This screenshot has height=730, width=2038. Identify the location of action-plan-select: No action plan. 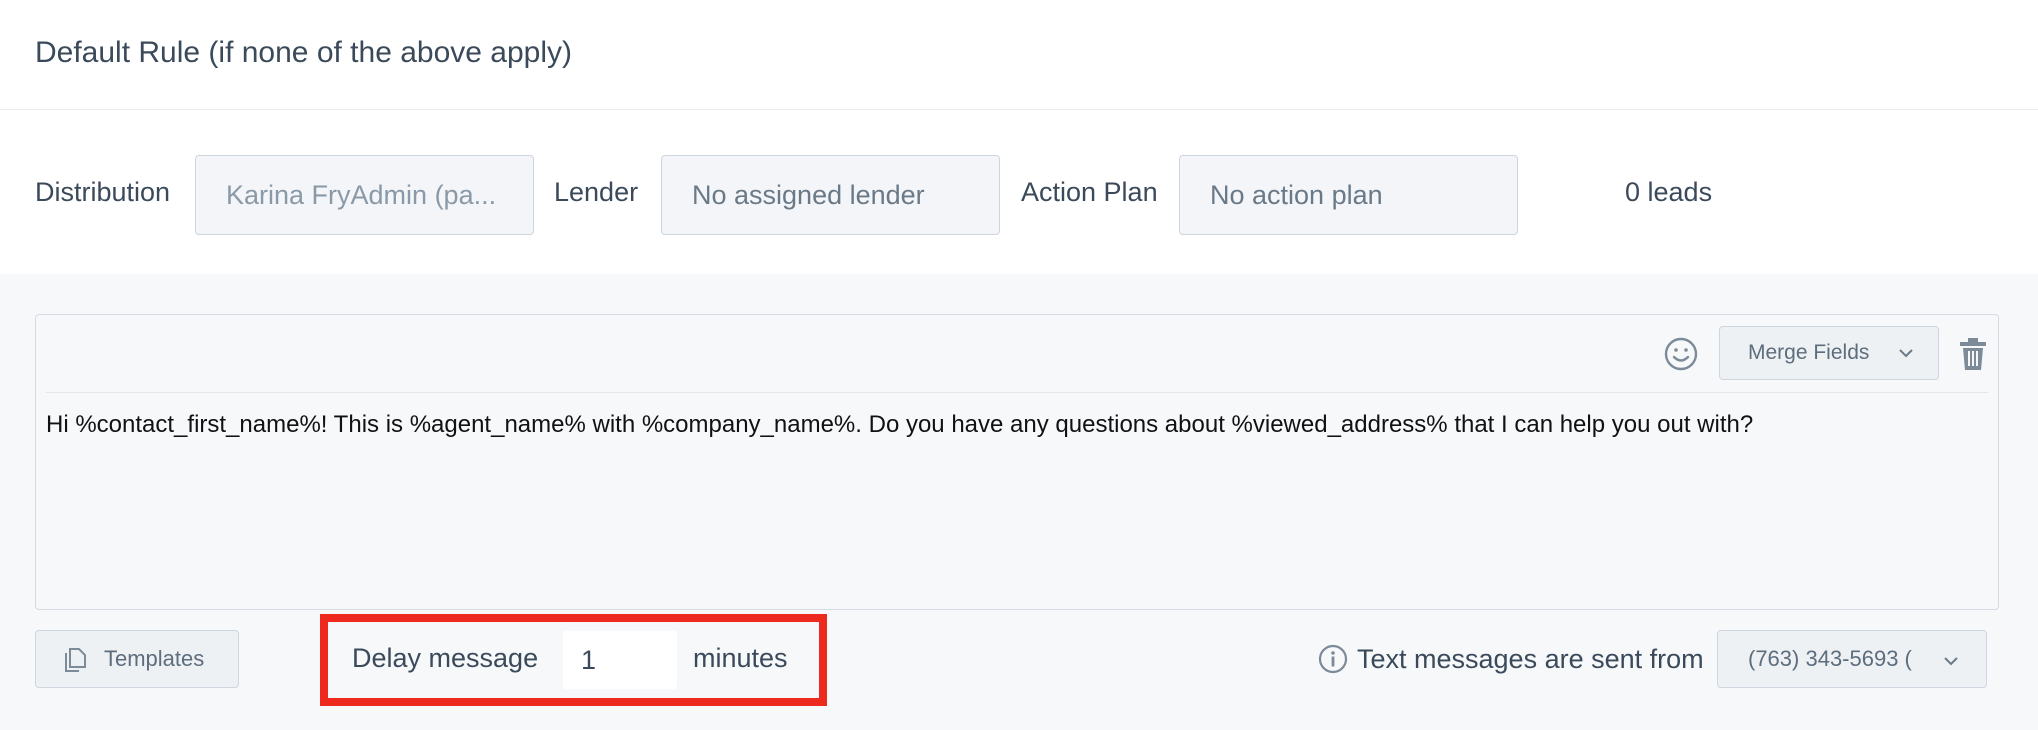
(1348, 195).